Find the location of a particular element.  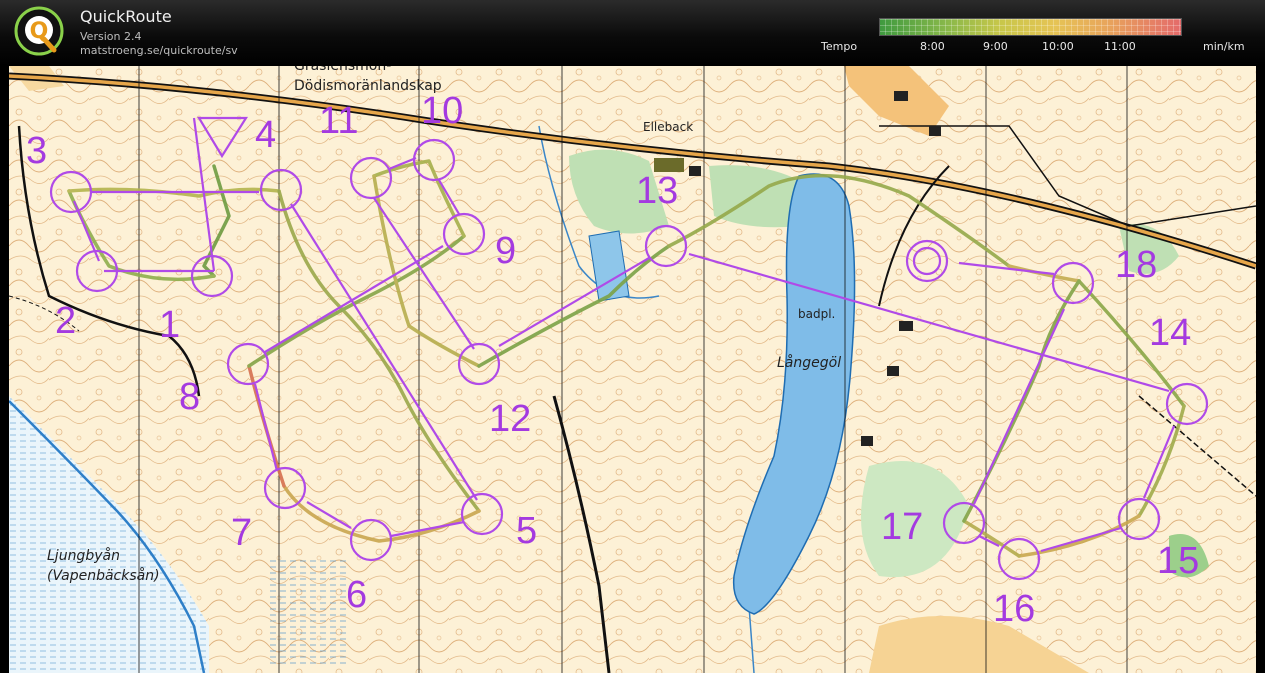

control-number-11: 11 is located at coordinates (339, 121).